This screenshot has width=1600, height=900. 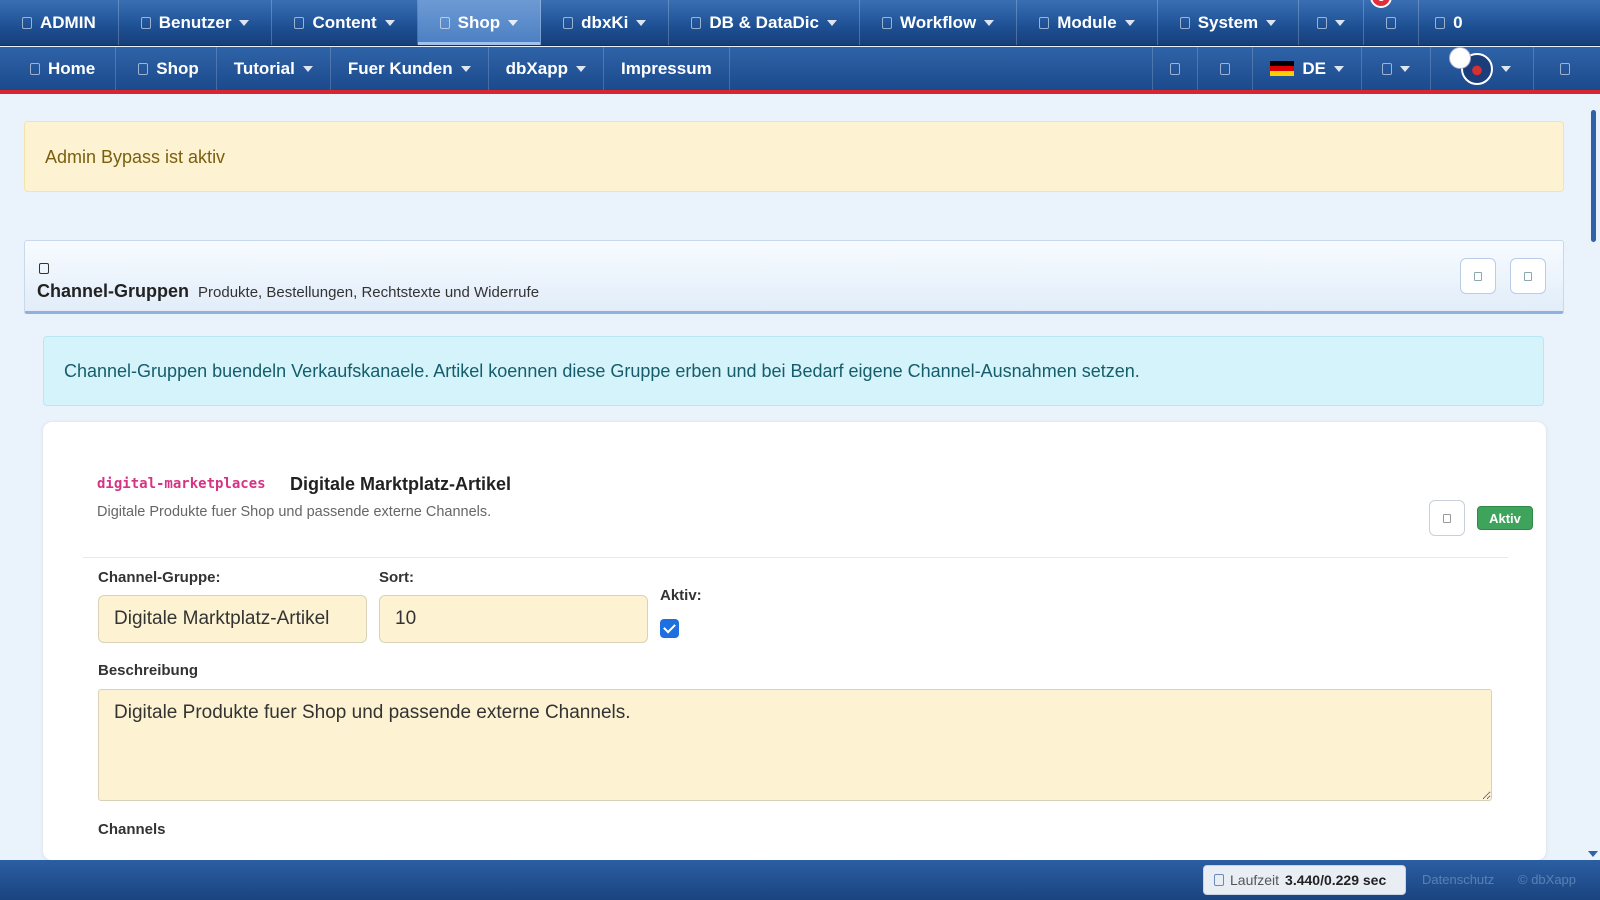 I want to click on nav-fuer-kunden-label: Fuer Kunden, so click(x=400, y=68).